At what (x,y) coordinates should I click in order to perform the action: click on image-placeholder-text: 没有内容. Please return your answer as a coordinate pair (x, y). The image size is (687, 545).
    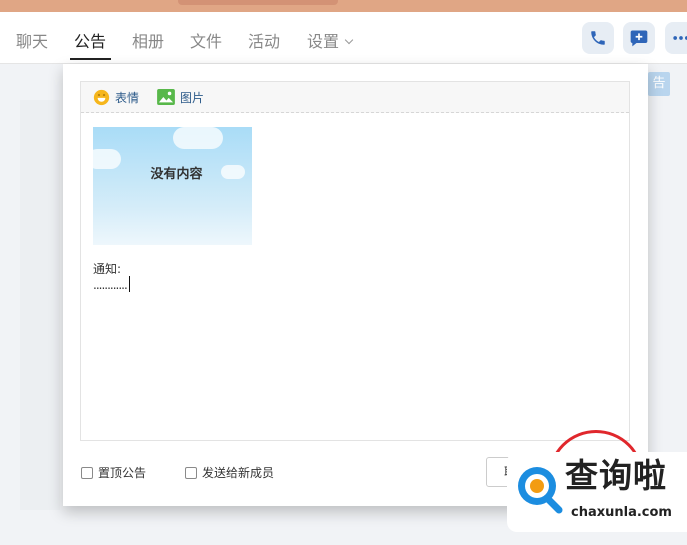
    Looking at the image, I should click on (176, 174).